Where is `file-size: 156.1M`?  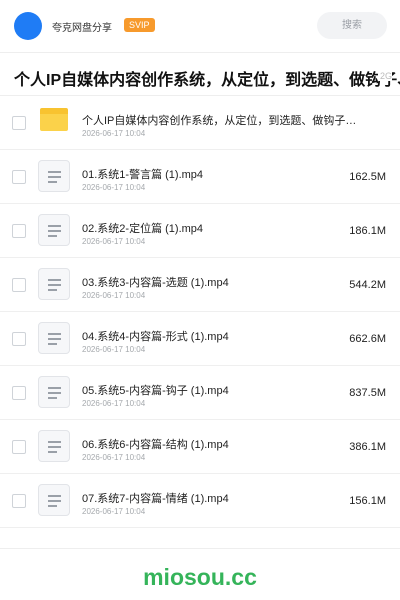 file-size: 156.1M is located at coordinates (367, 501).